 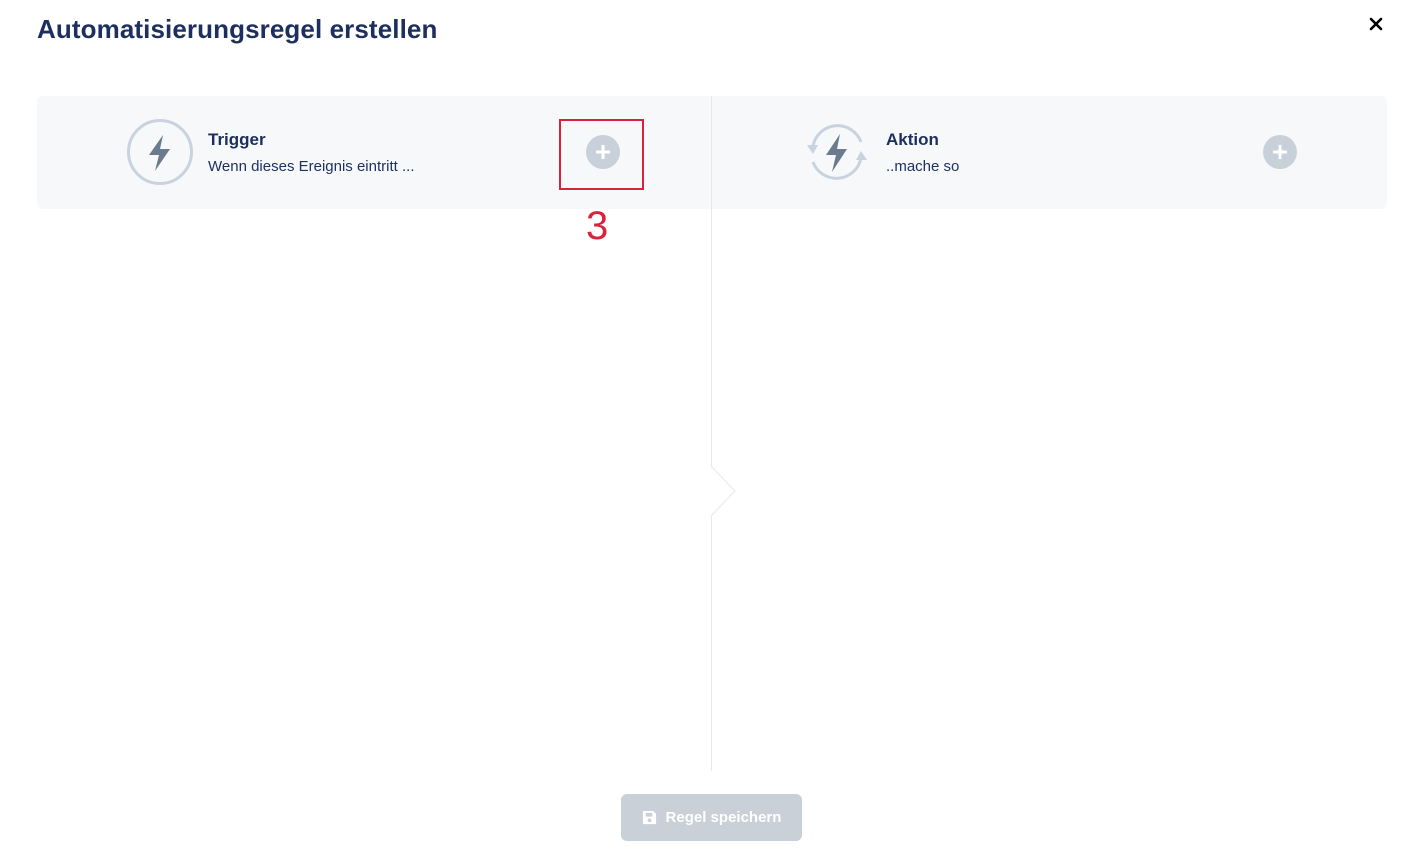 I want to click on save-rule-button: Regel speichern, so click(x=711, y=817).